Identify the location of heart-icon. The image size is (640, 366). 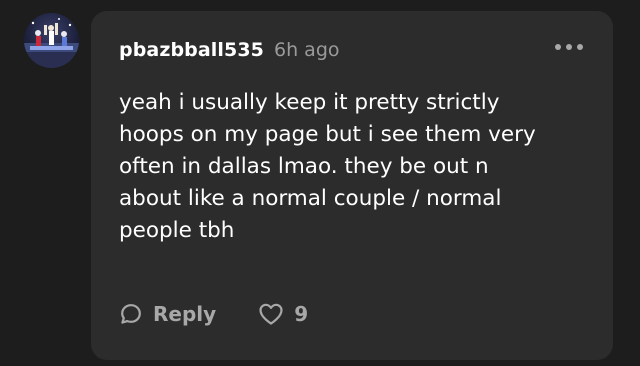
(271, 314).